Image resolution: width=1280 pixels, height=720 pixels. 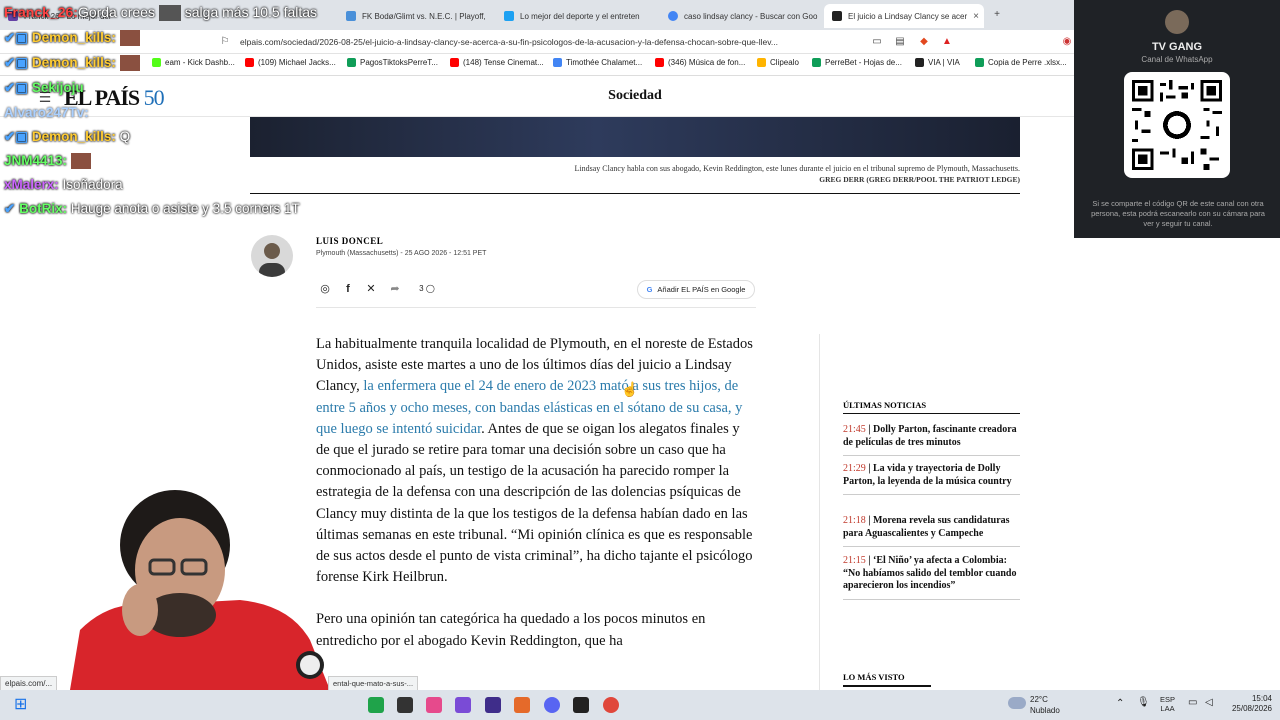 What do you see at coordinates (1177, 125) in the screenshot?
I see `qr-code` at bounding box center [1177, 125].